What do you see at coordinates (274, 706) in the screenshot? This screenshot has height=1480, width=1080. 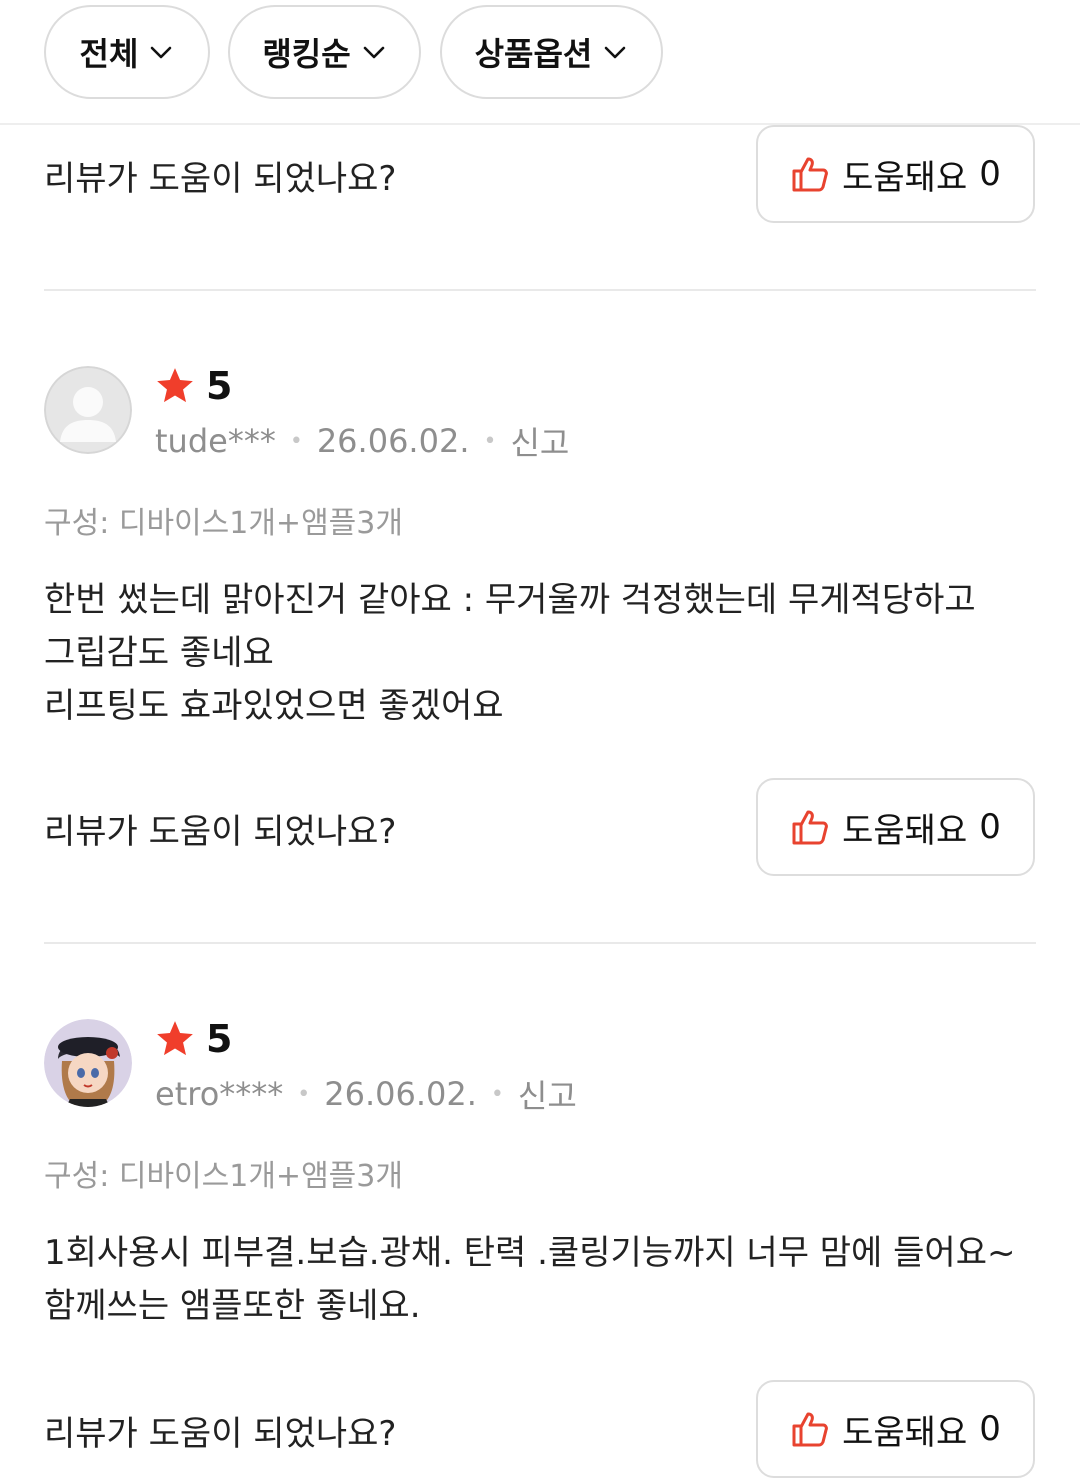 I see `review-line: 리프팅도 효과있었으면 좋겠어요` at bounding box center [274, 706].